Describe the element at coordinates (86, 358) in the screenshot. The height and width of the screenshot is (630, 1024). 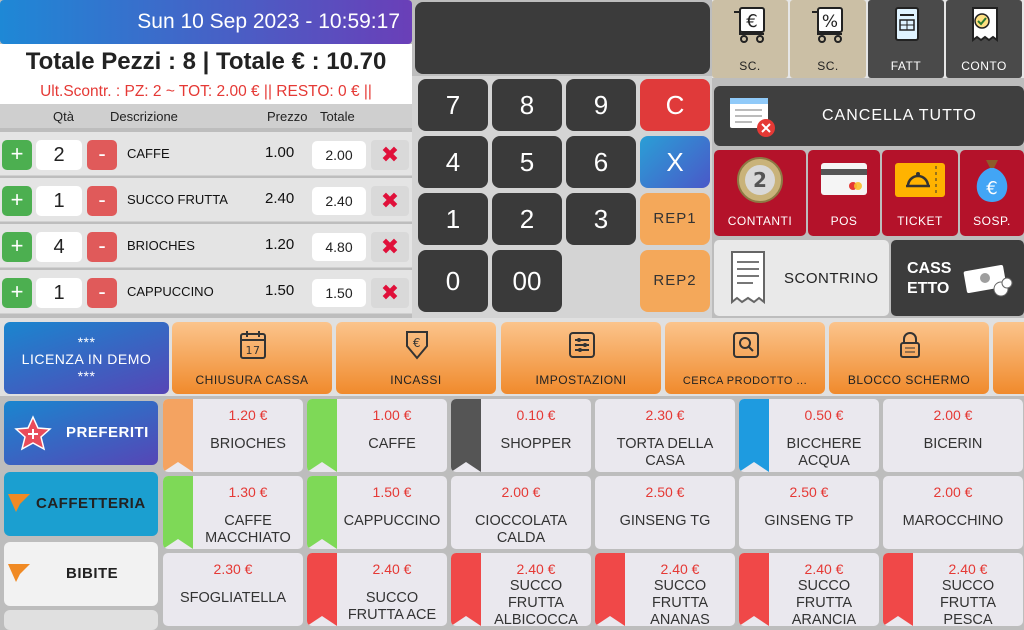
I see `license-demo-button: *** LICENZA IN DEMO ***` at that location.